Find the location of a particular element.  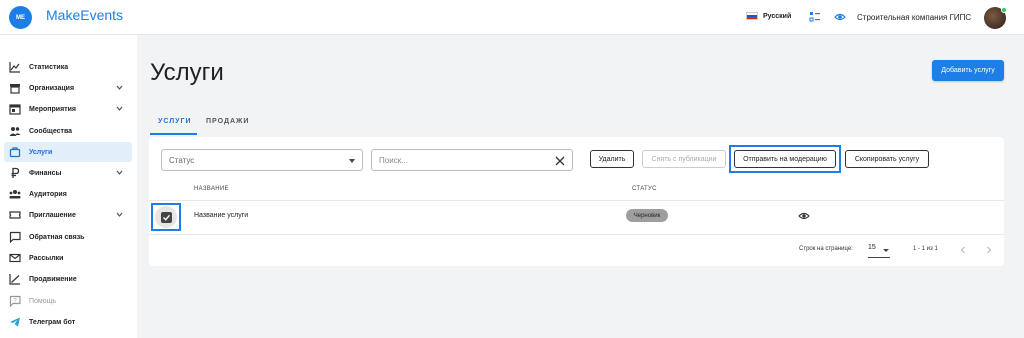

bag-icon is located at coordinates (15, 152).